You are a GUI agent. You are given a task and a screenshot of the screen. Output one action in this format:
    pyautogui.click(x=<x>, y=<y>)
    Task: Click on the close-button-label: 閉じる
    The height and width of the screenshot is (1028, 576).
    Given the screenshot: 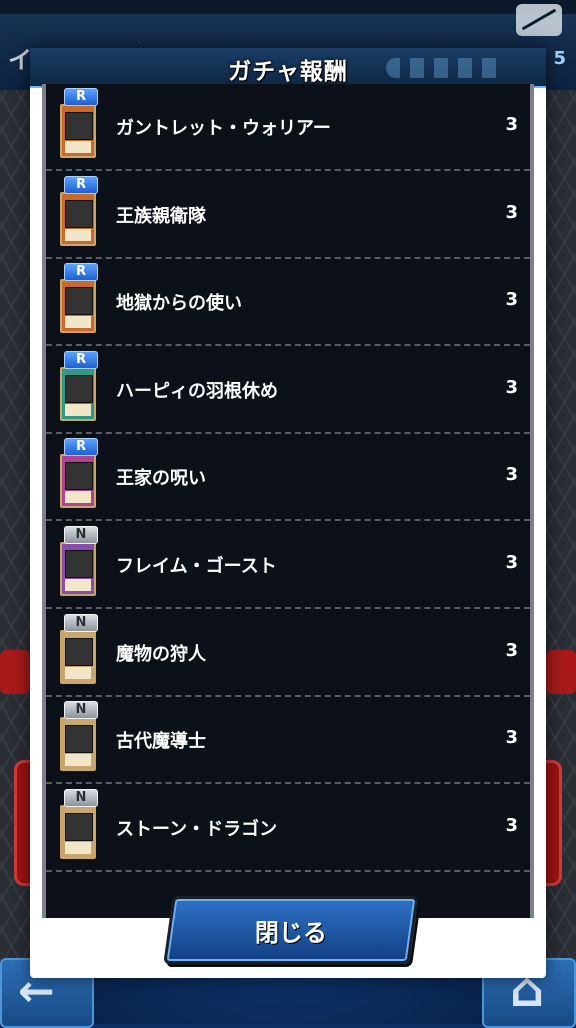 What is the action you would take?
    pyautogui.click(x=290, y=933)
    